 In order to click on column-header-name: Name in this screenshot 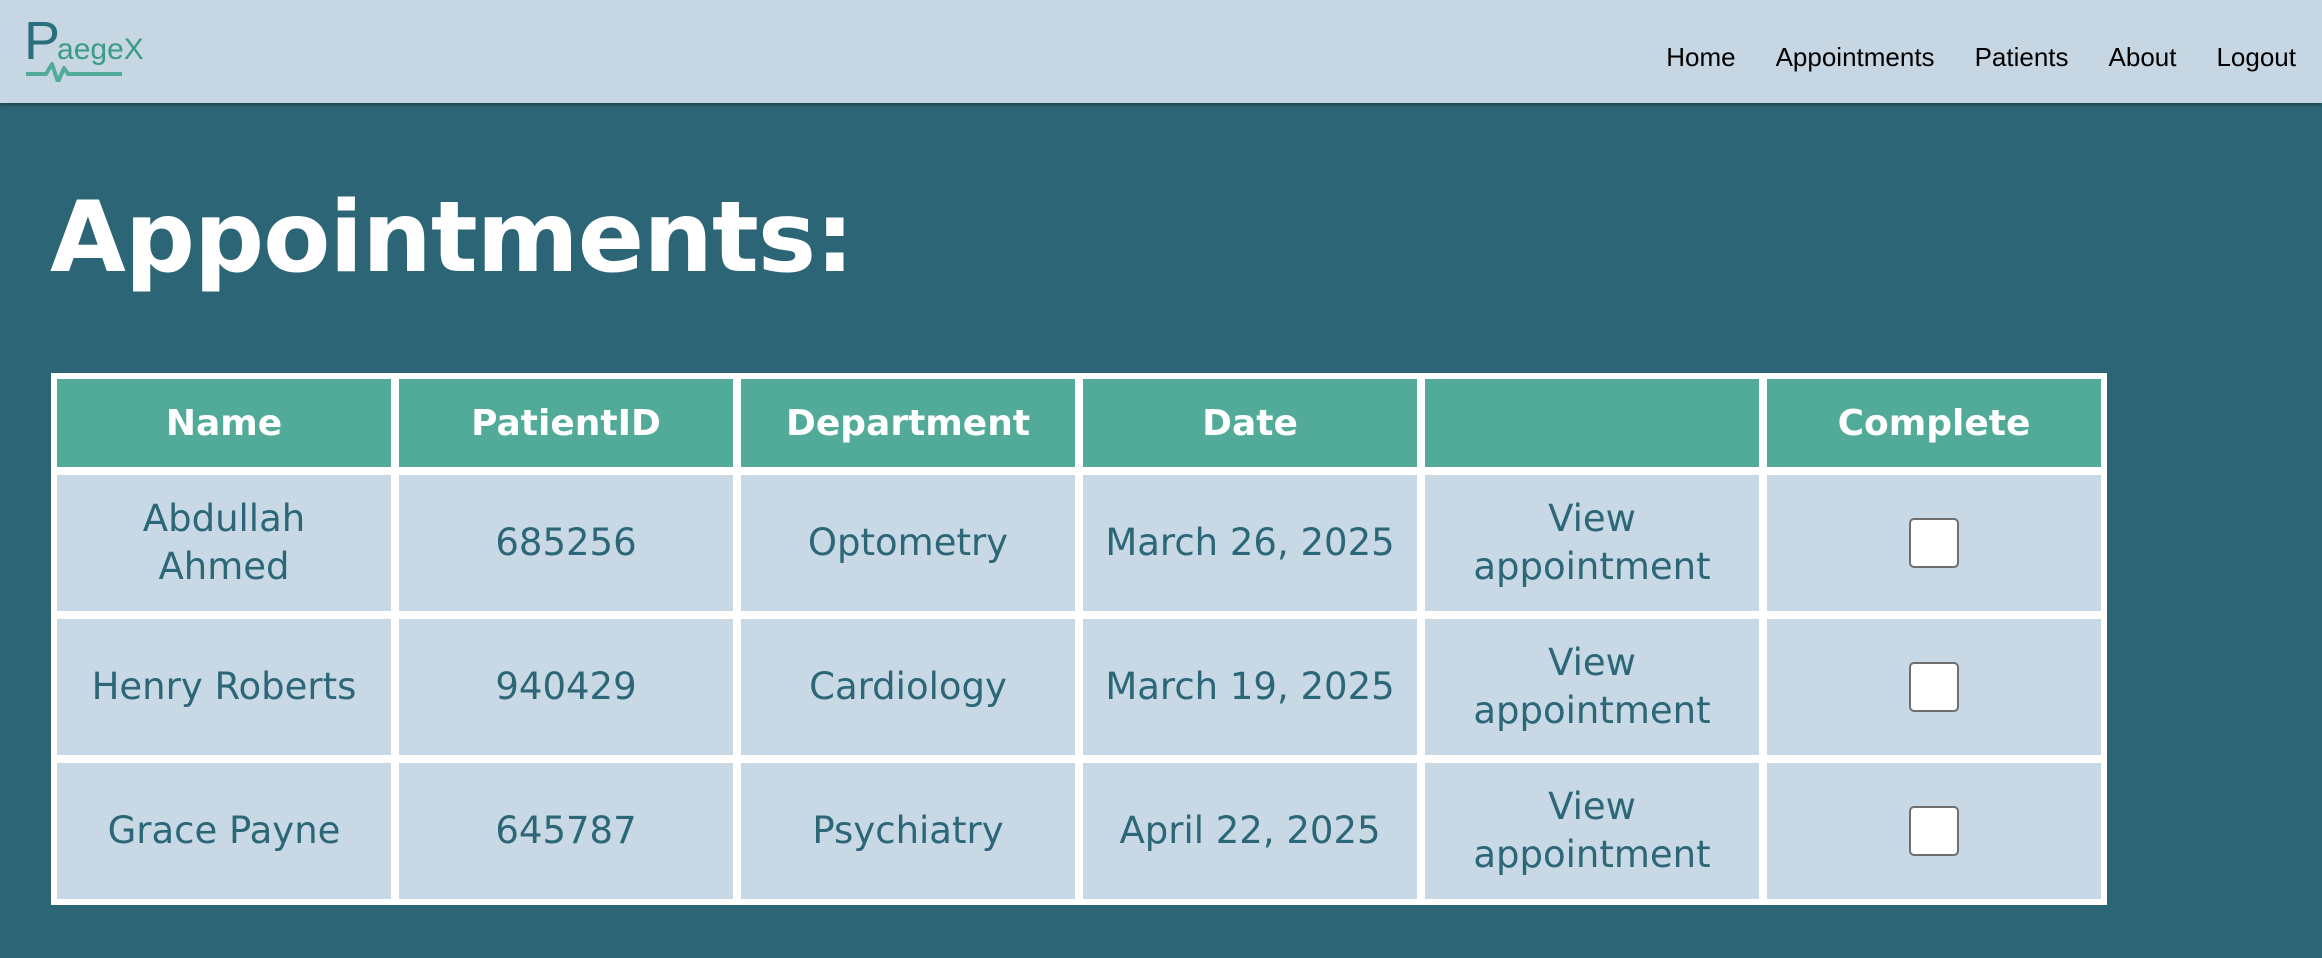, I will do `click(224, 423)`.